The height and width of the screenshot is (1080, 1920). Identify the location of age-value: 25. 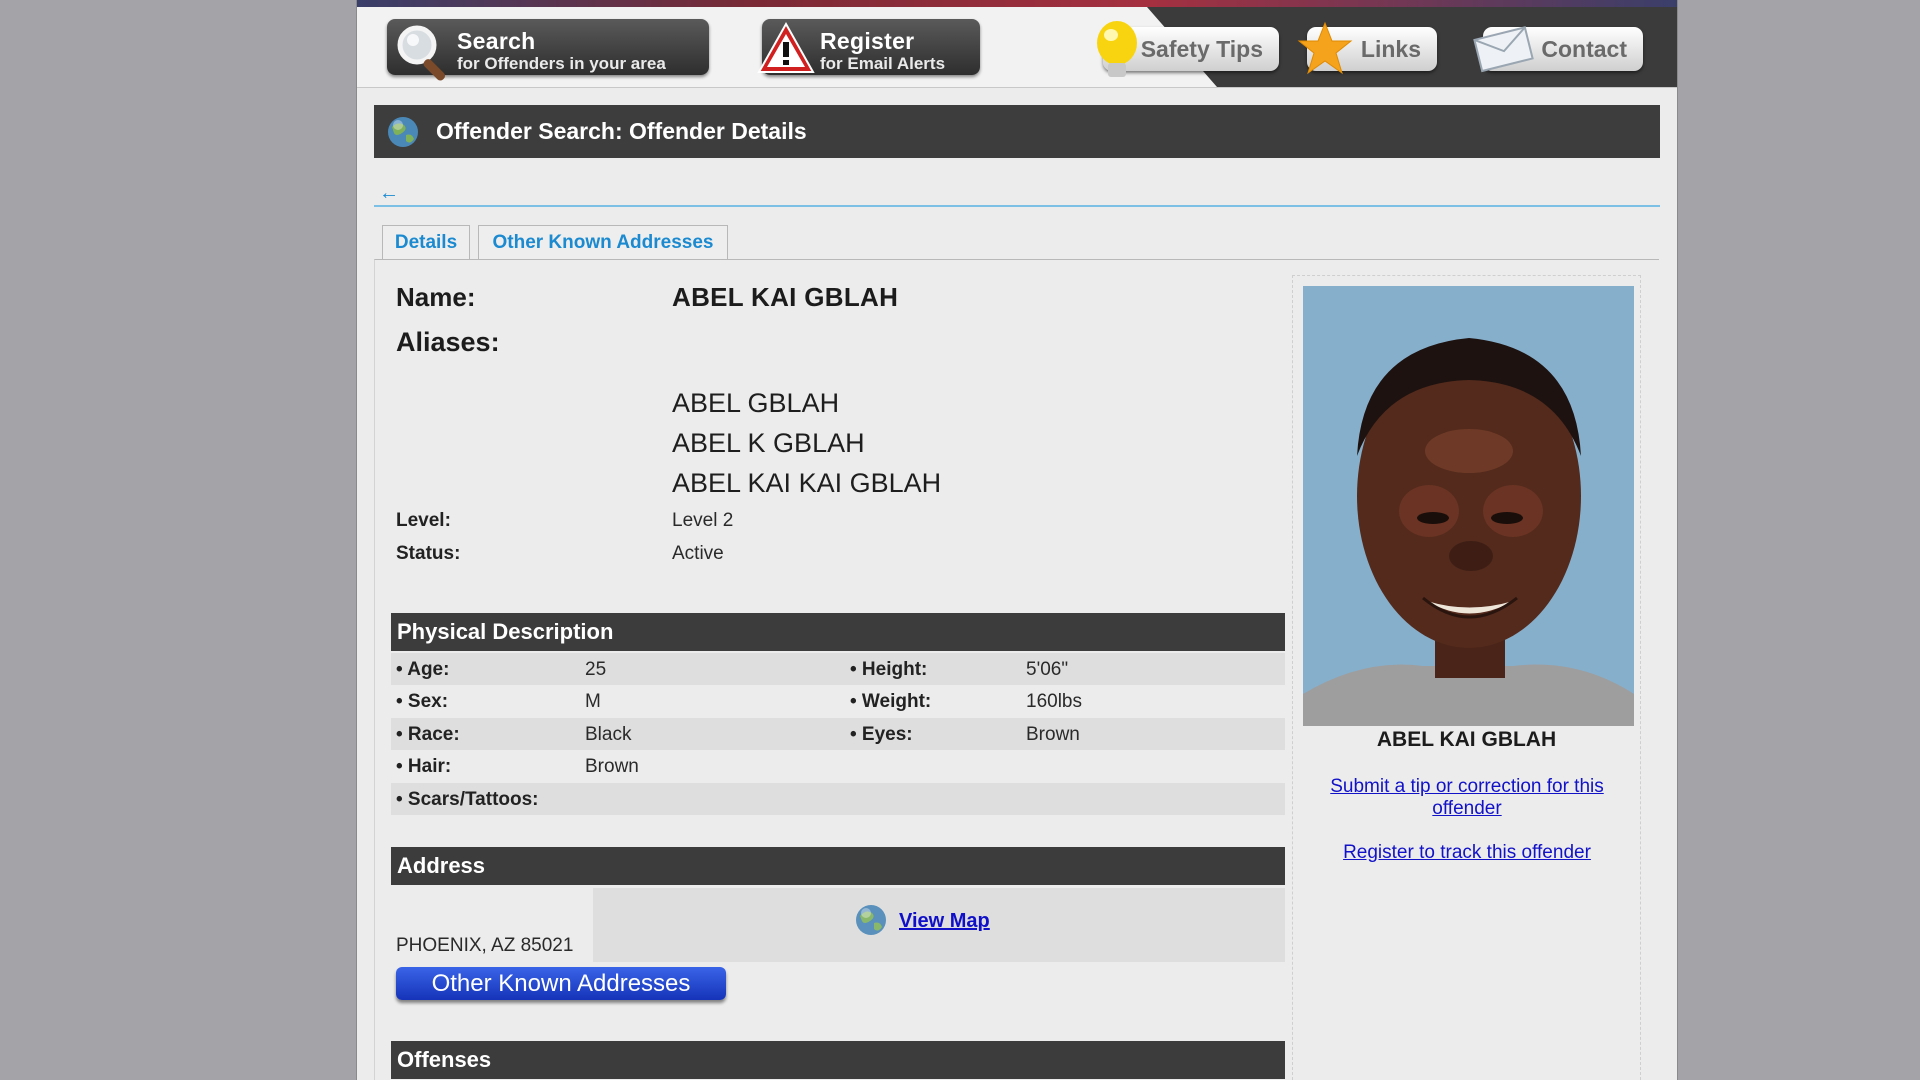
(596, 669).